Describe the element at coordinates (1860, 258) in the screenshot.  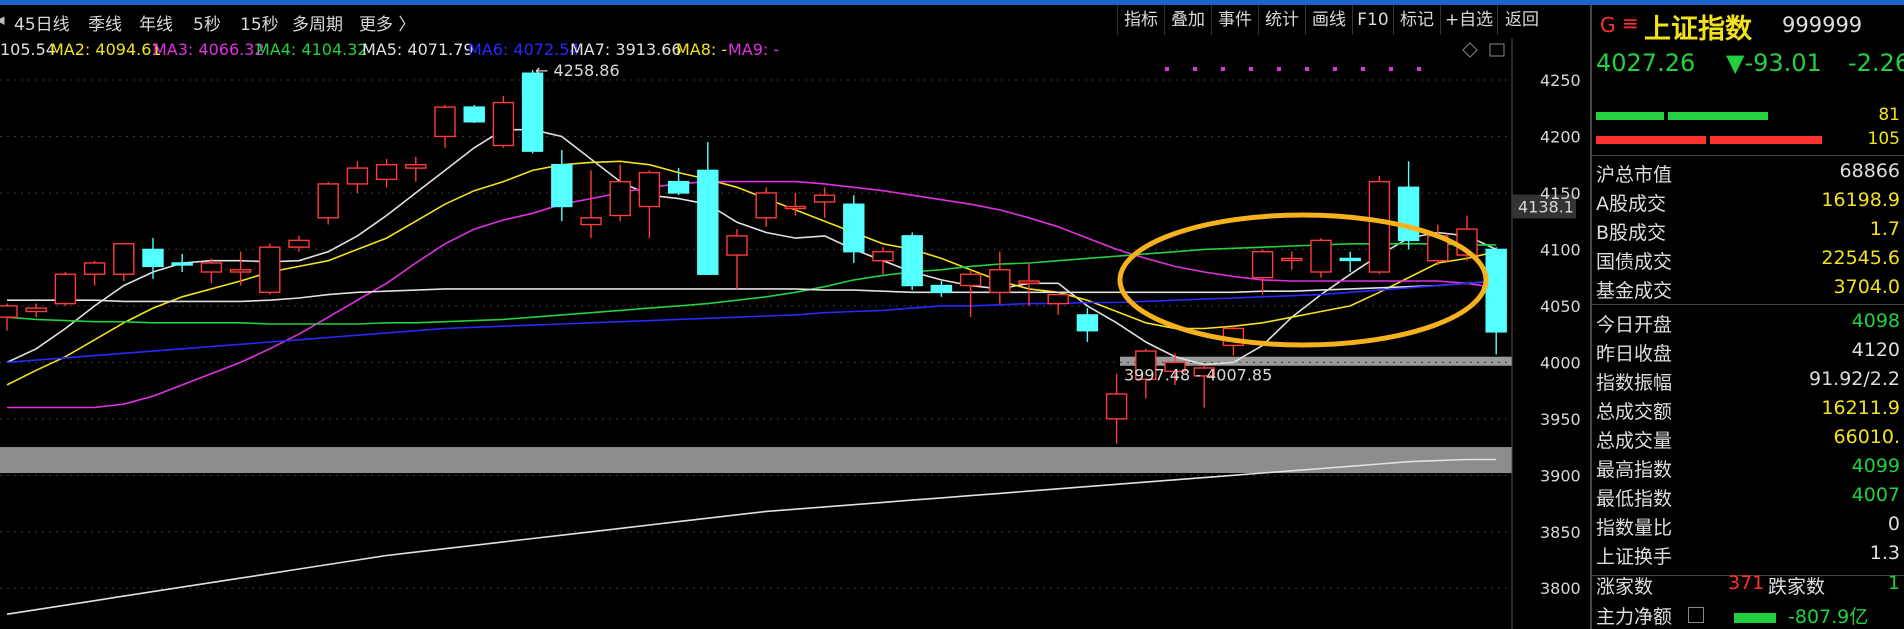
I see `stat-value: 22545.6` at that location.